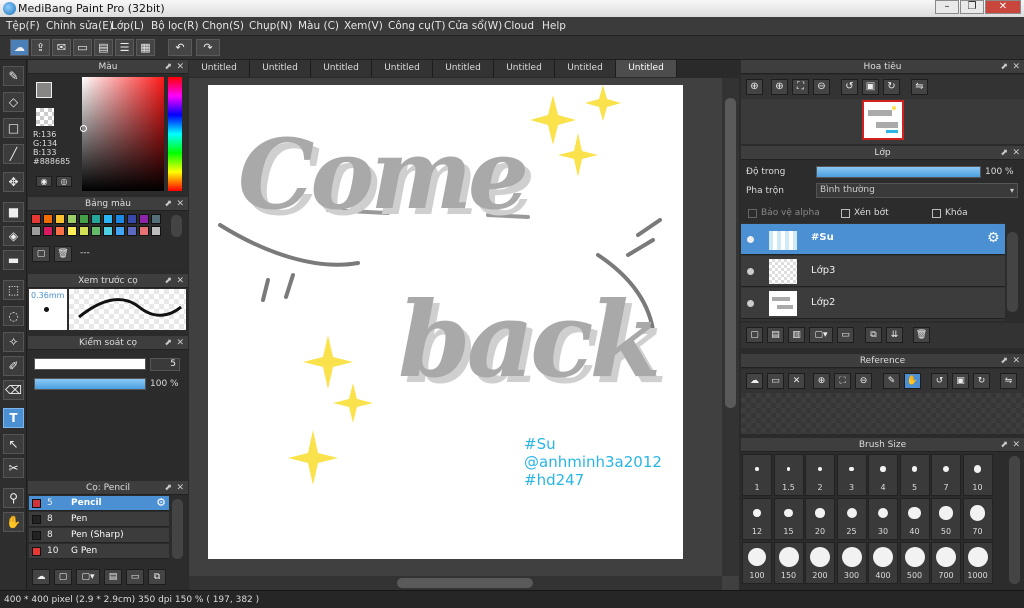 This screenshot has width=1024, height=608. Describe the element at coordinates (13, 236) in the screenshot. I see `bucket-tool-icon: ◈` at that location.